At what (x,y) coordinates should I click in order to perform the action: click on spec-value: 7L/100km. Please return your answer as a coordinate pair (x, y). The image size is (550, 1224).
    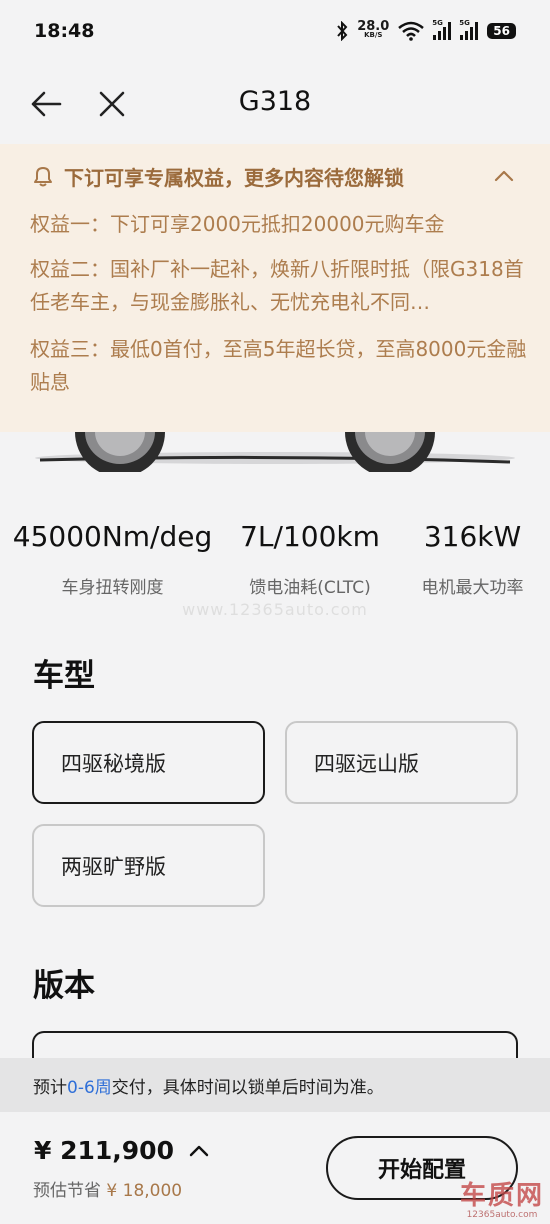
    Looking at the image, I should click on (310, 536).